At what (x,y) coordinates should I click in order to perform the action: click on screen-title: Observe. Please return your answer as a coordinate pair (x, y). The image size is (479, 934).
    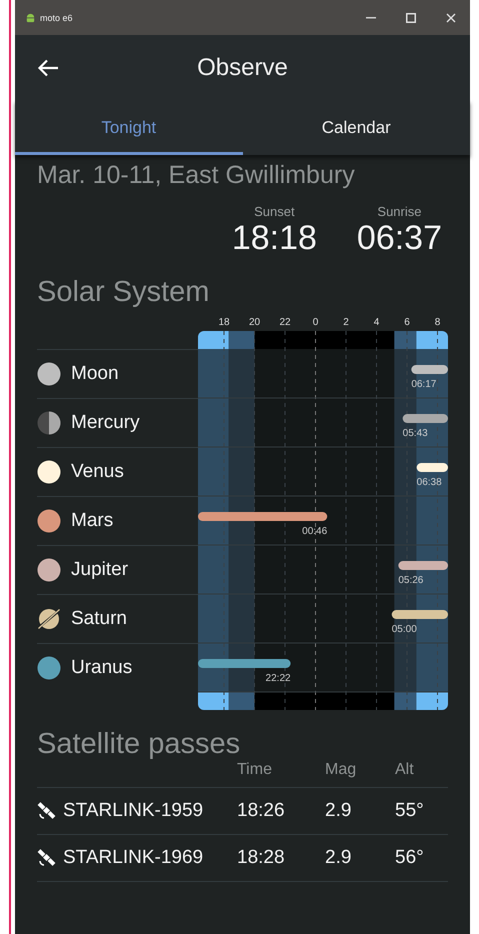
    Looking at the image, I should click on (242, 68).